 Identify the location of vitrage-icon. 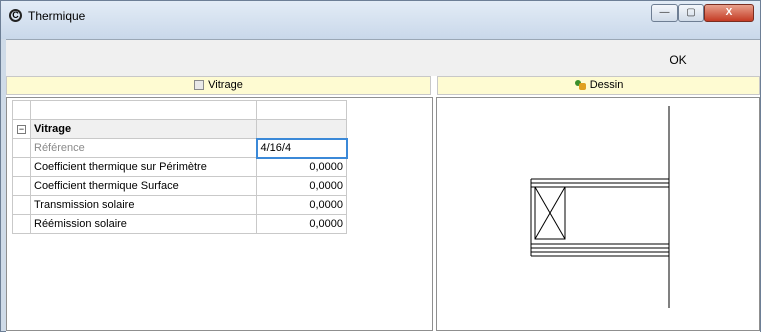
(199, 85).